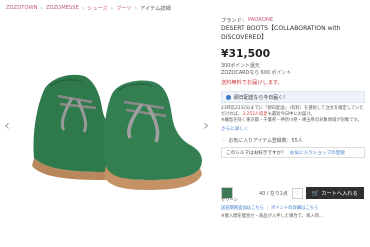  I want to click on color-name: グリーン, so click(229, 200).